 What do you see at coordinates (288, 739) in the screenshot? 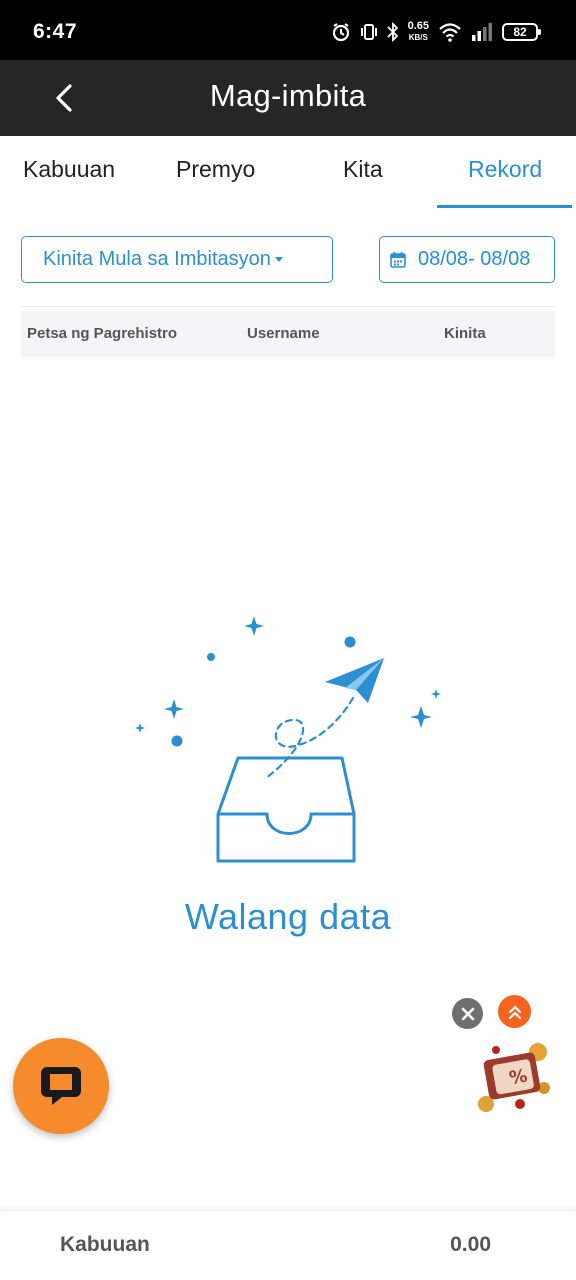
I see `empty-inbox-illustration` at bounding box center [288, 739].